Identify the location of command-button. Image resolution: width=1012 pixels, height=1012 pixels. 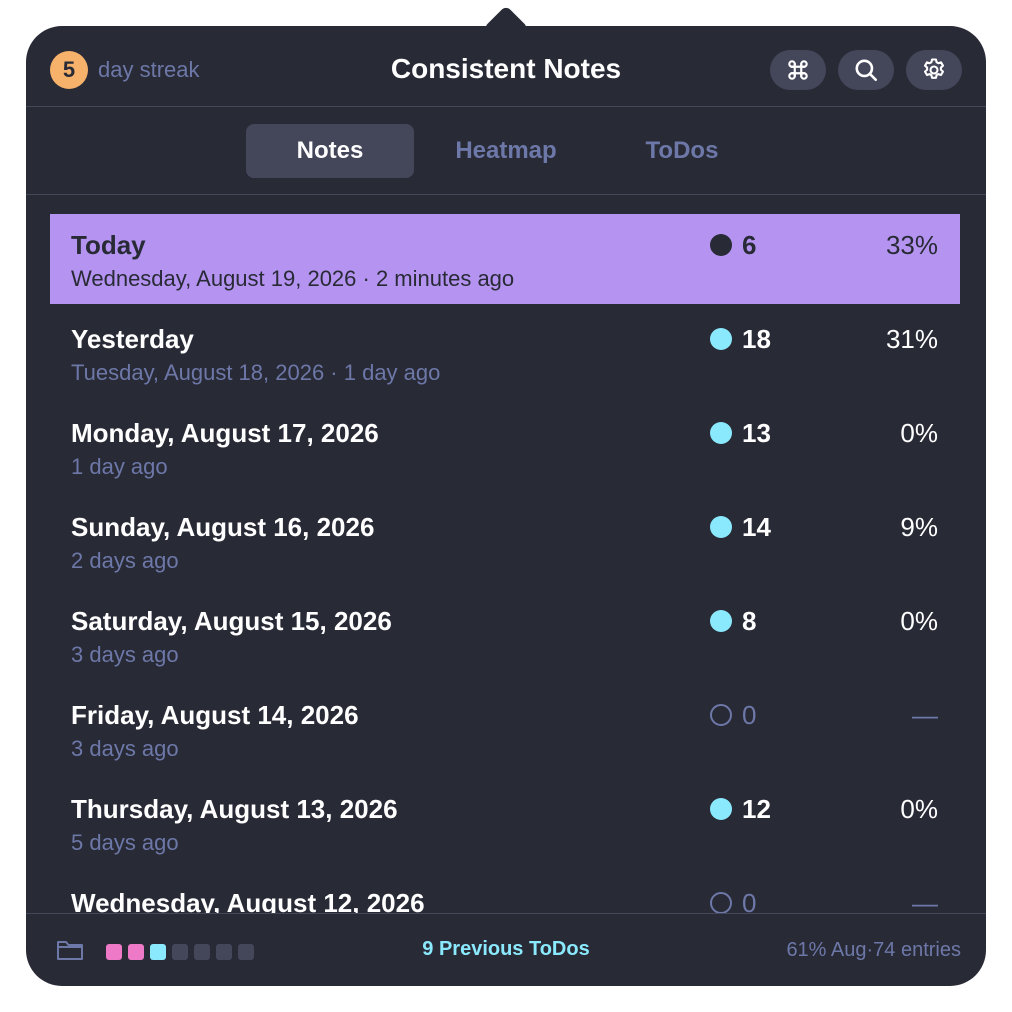
(798, 70).